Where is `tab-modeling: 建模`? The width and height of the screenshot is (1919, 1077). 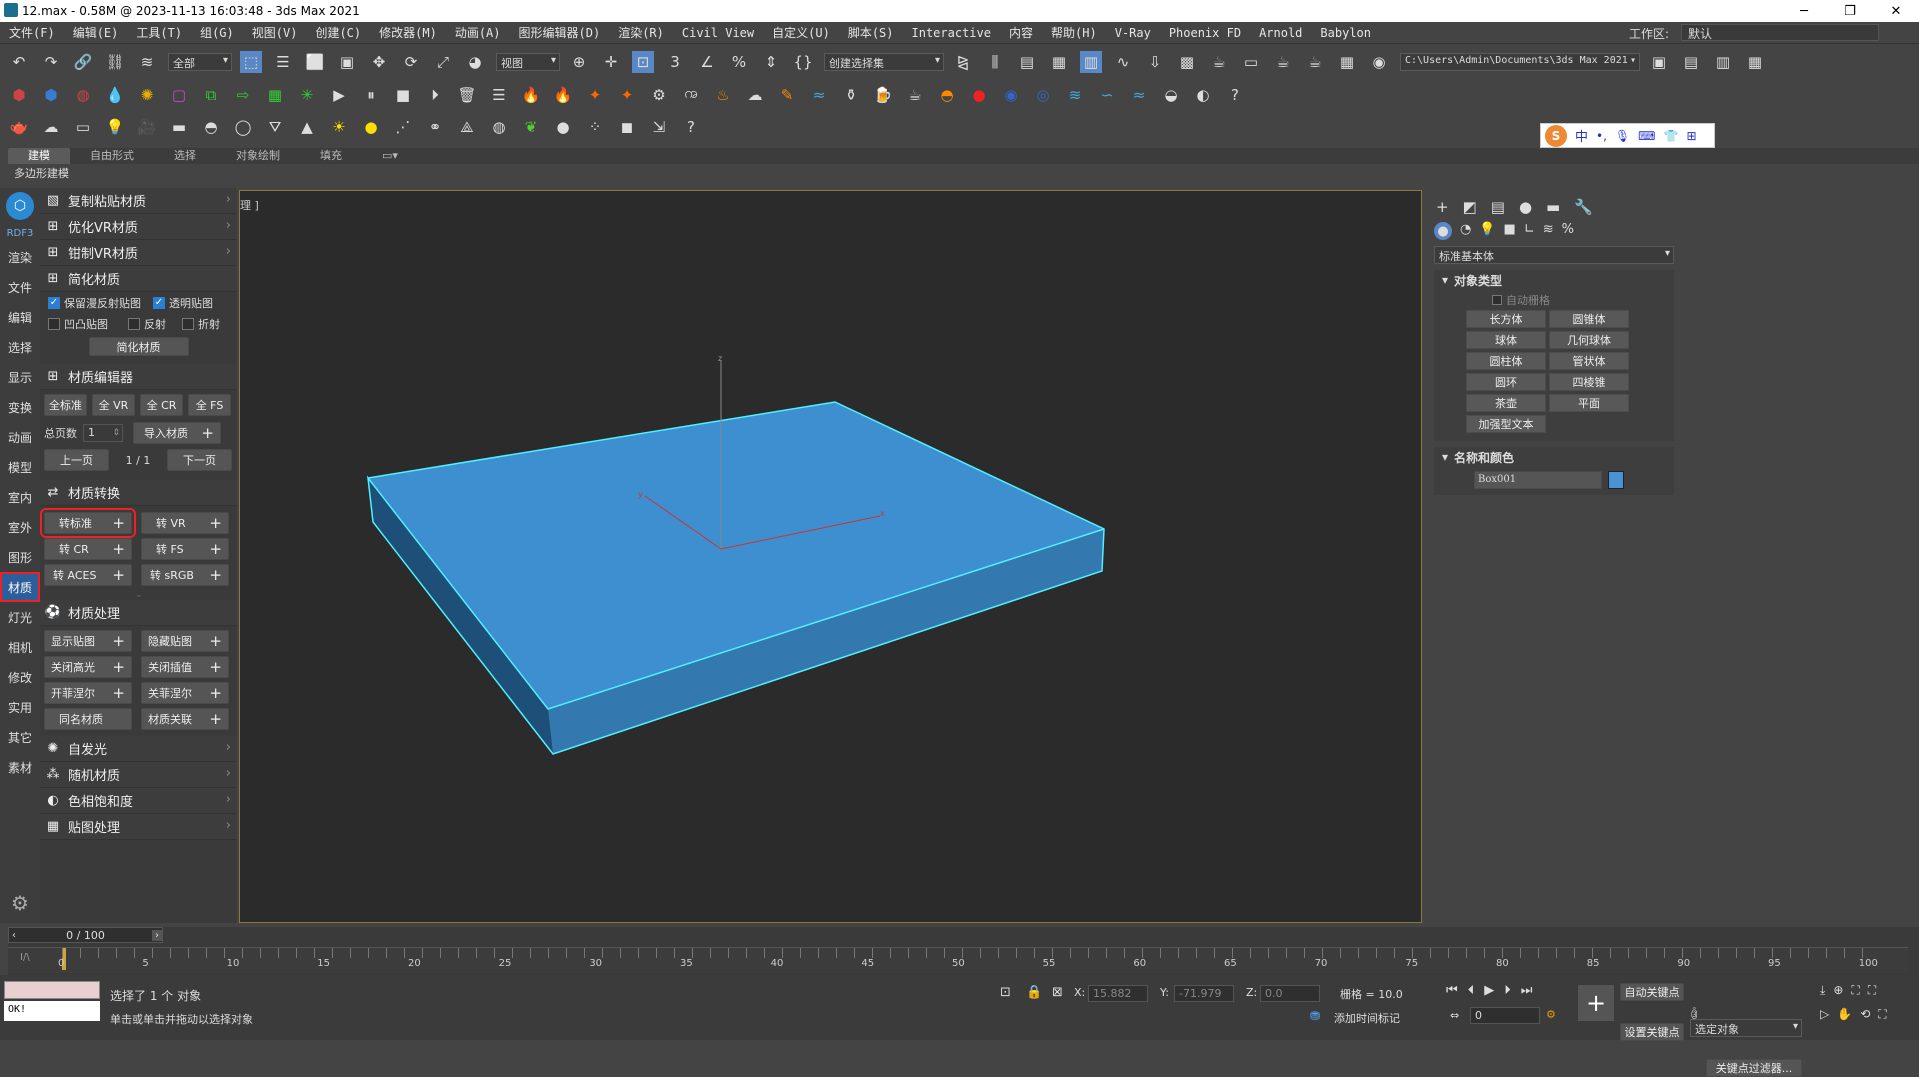
tab-modeling: 建模 is located at coordinates (39, 156).